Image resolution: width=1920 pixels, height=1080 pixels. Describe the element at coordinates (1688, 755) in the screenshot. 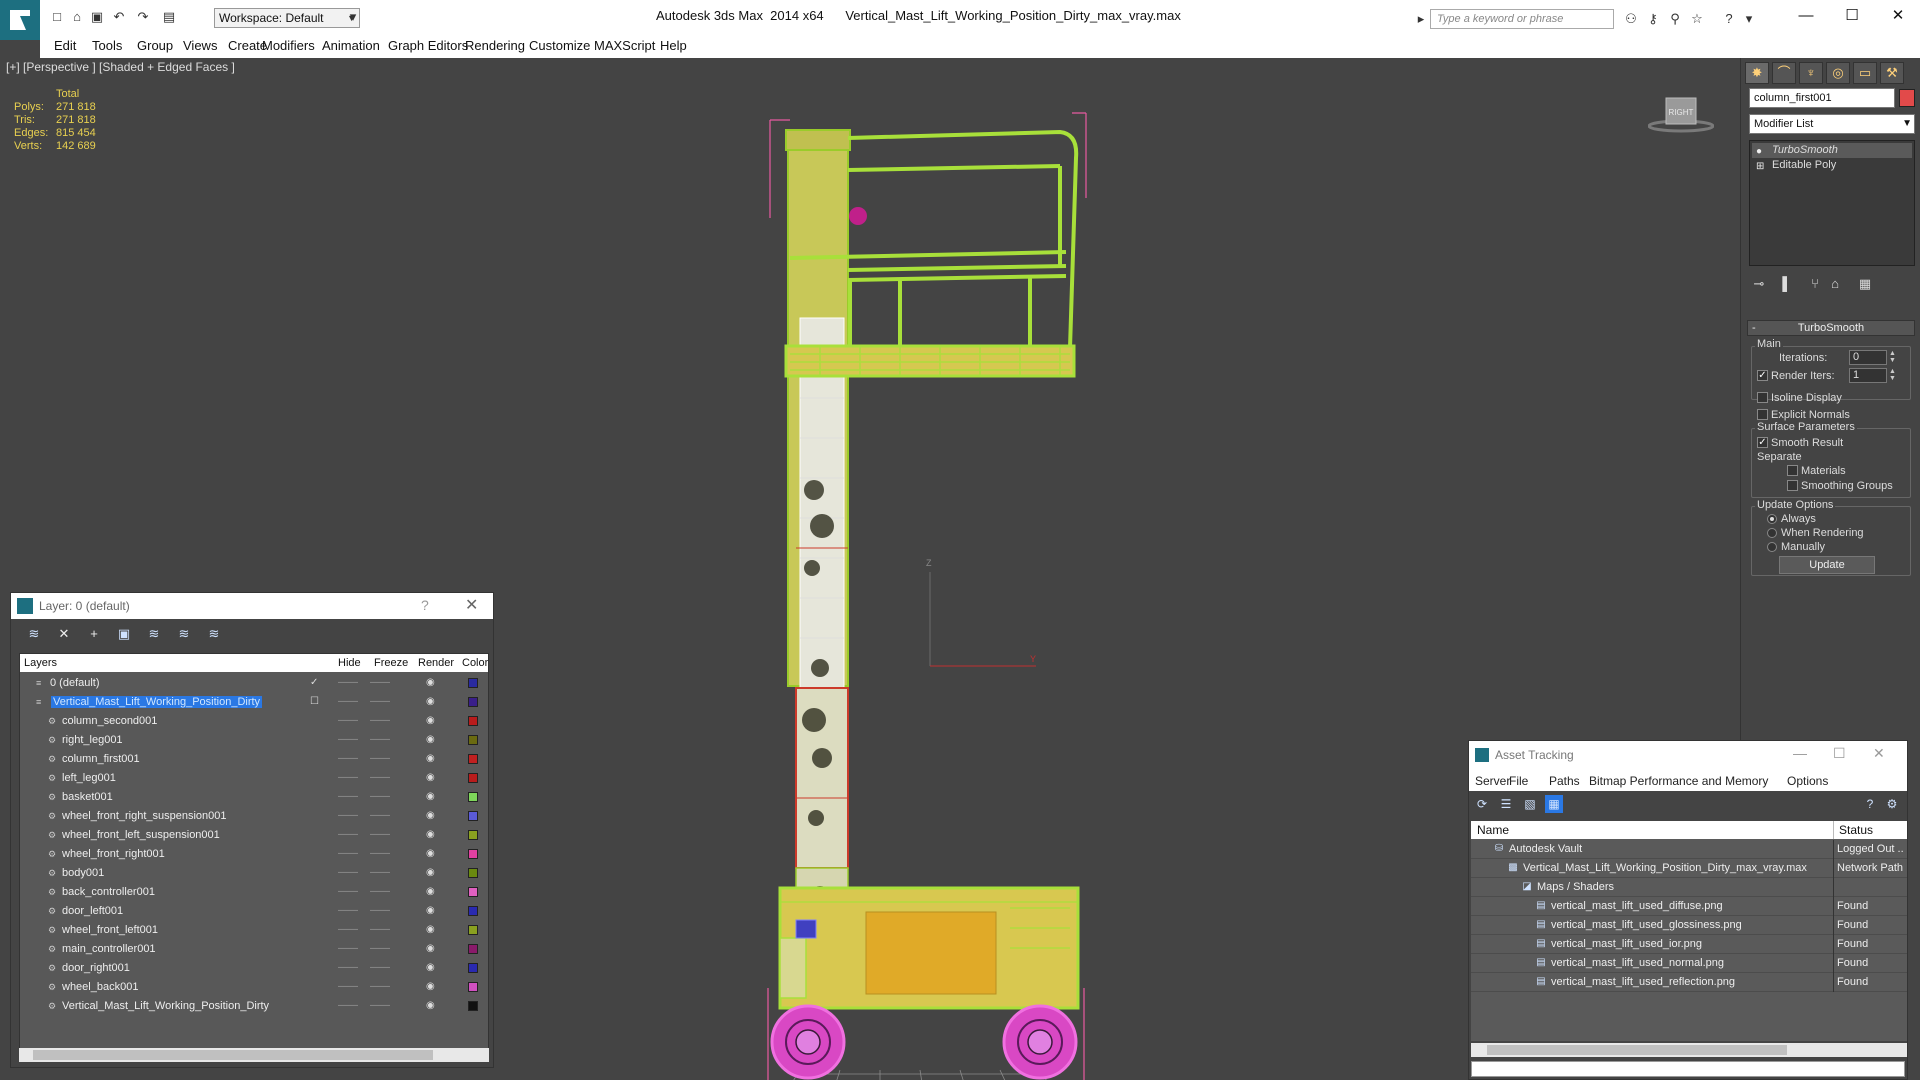

I see `asset-dialog-titlebar: Asset Tracking — ☐ ✕` at that location.